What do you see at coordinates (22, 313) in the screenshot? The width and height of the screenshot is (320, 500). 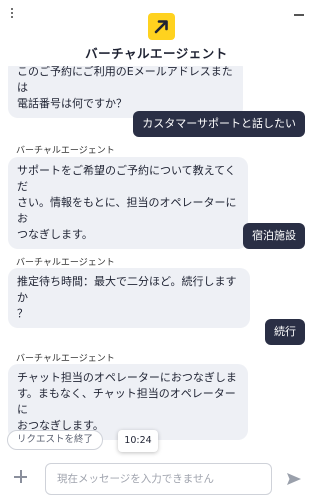 I see `message-line: ？` at bounding box center [22, 313].